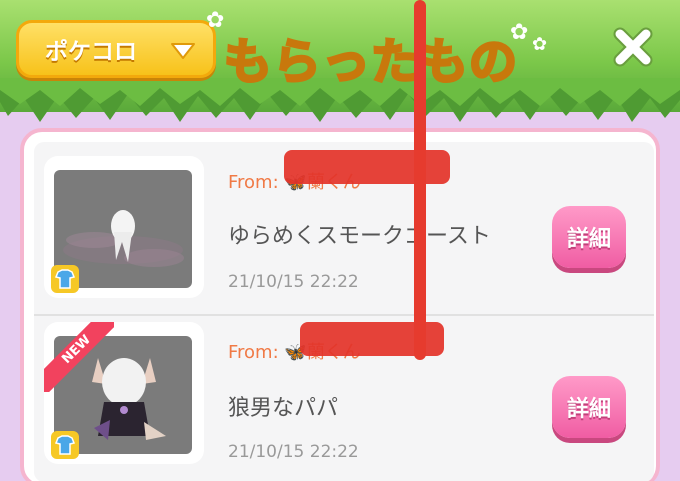  What do you see at coordinates (124, 227) in the screenshot?
I see `item-thumbnail-frame` at bounding box center [124, 227].